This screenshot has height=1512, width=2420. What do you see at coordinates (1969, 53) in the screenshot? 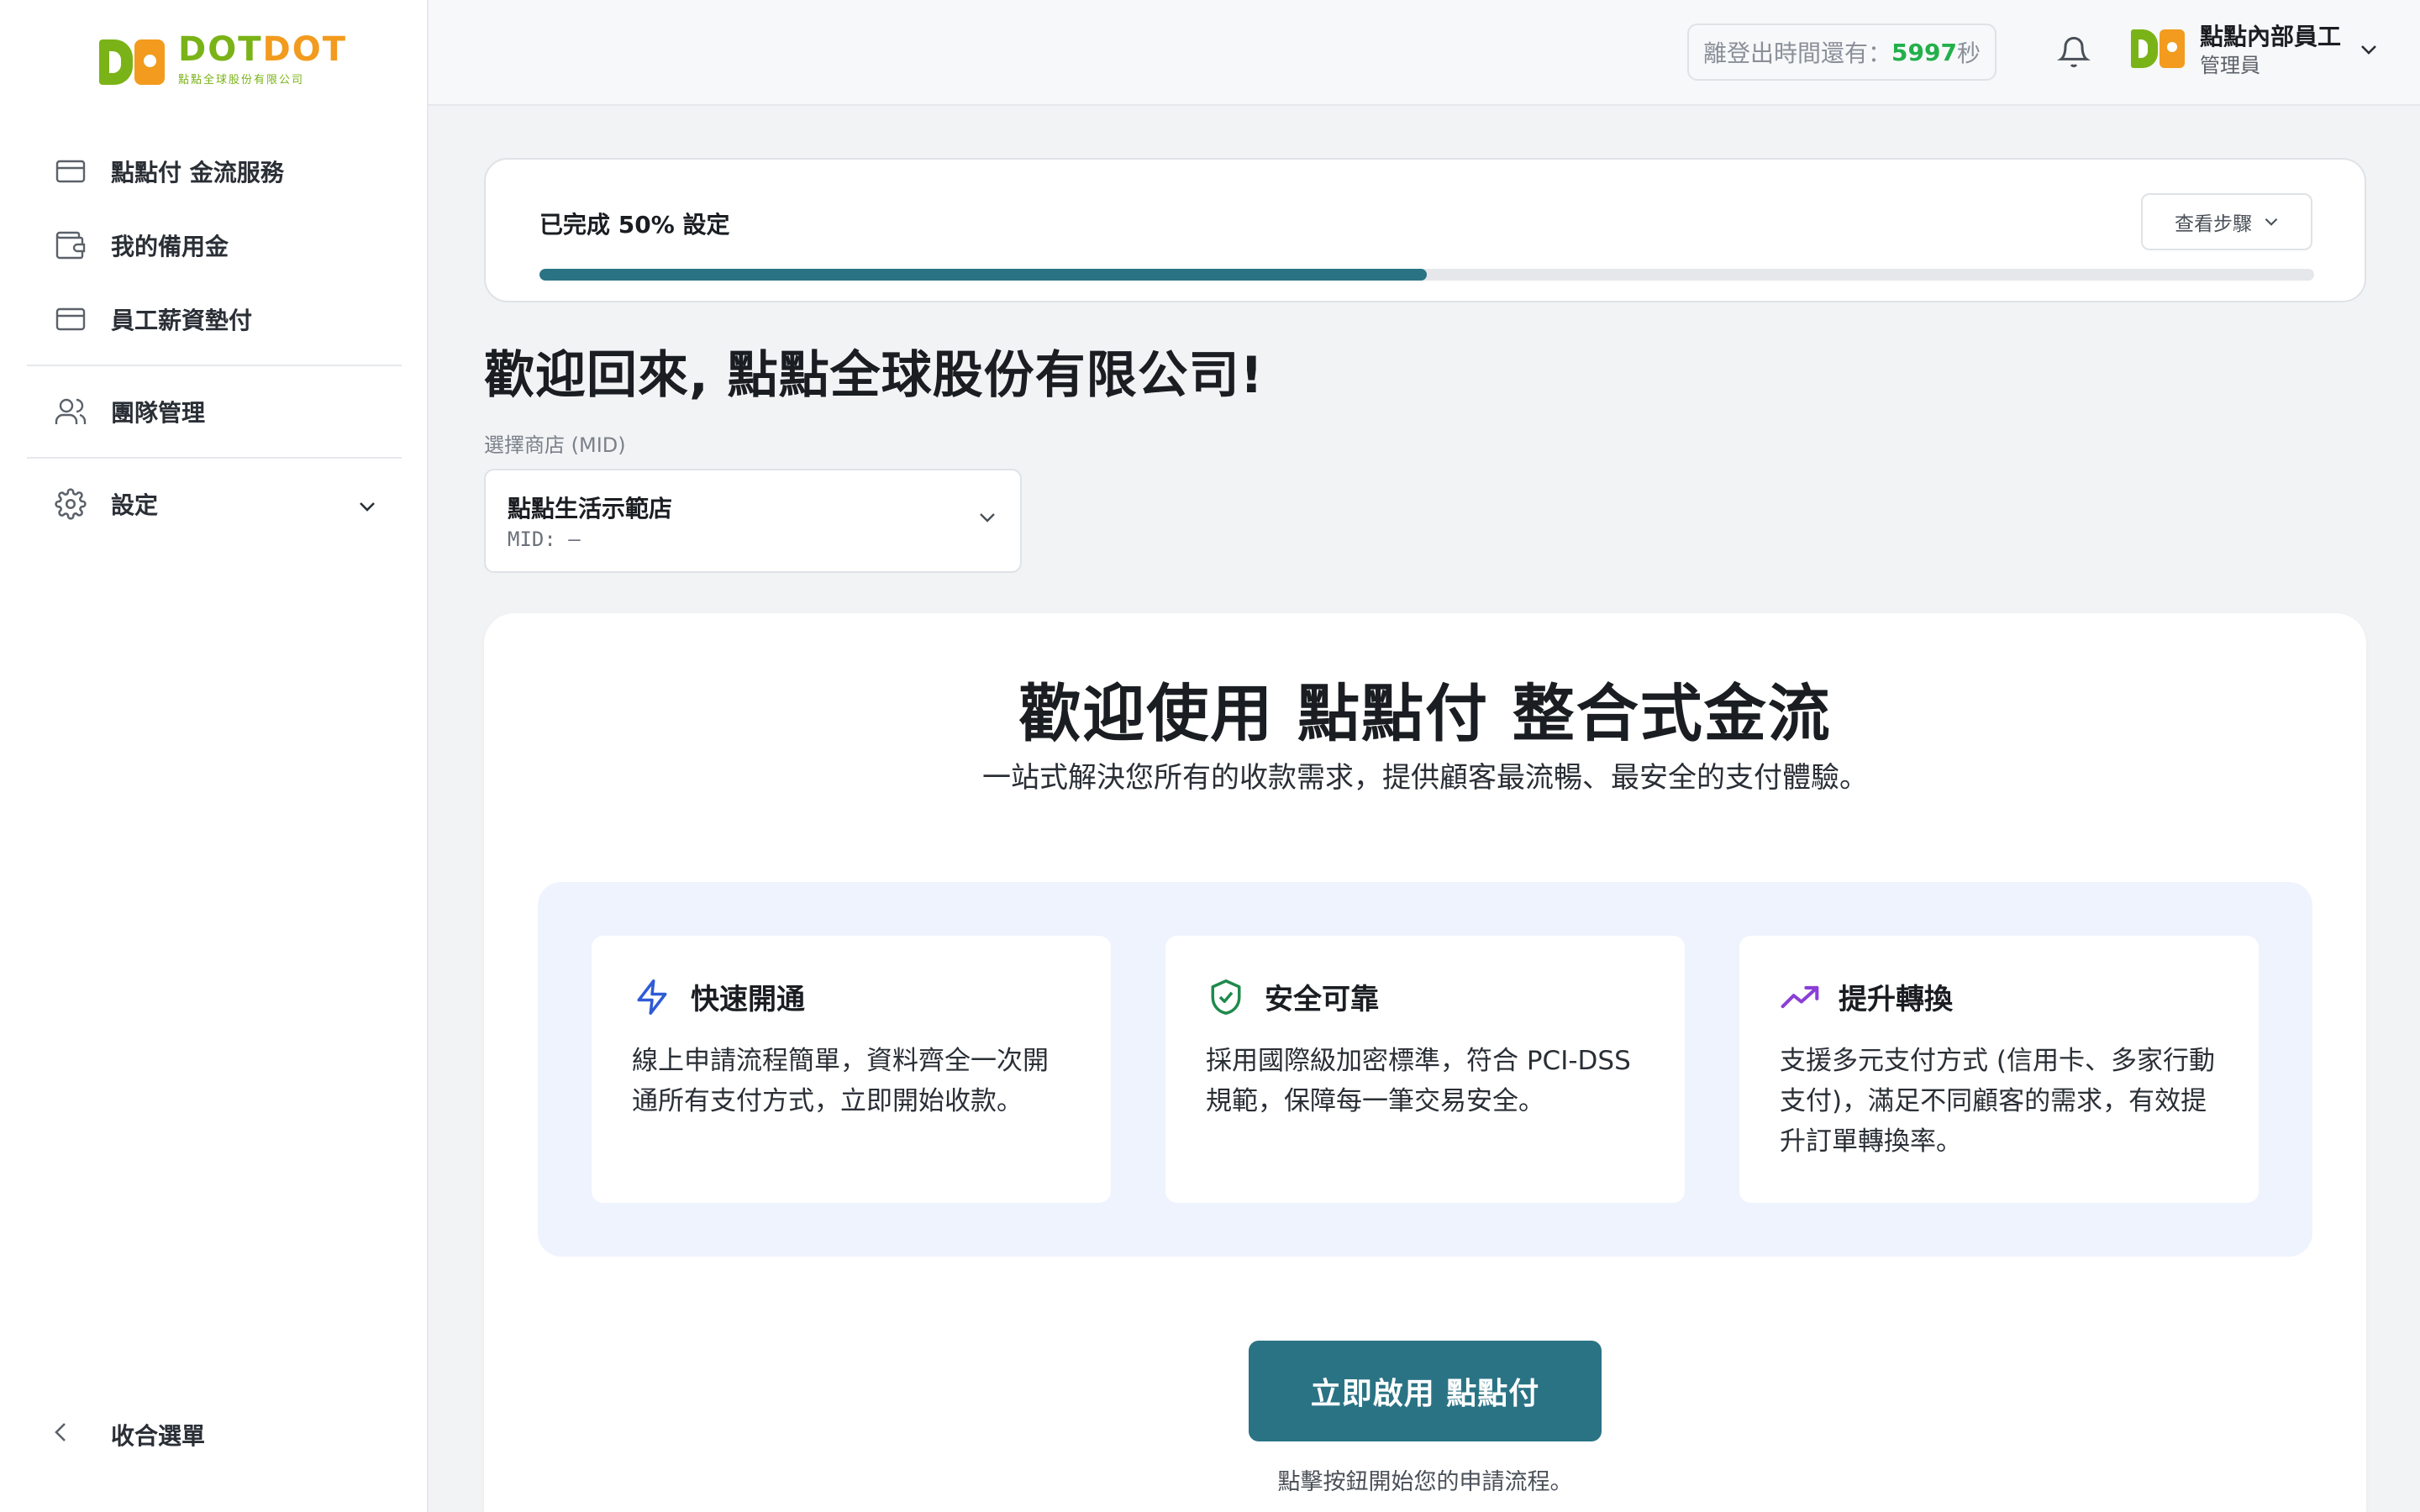
I see `timer-suffix: 秒` at bounding box center [1969, 53].